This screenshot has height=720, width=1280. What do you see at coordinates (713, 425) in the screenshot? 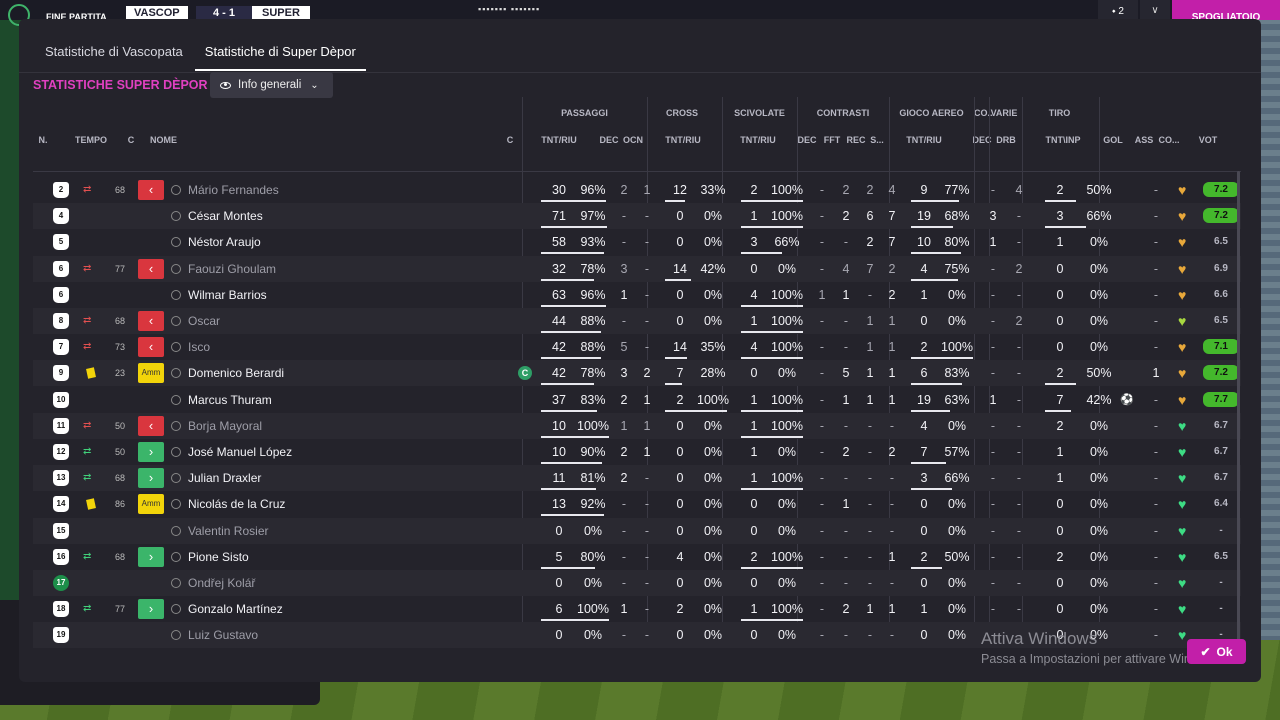
I see `stat-cross-p: 0%` at bounding box center [713, 425].